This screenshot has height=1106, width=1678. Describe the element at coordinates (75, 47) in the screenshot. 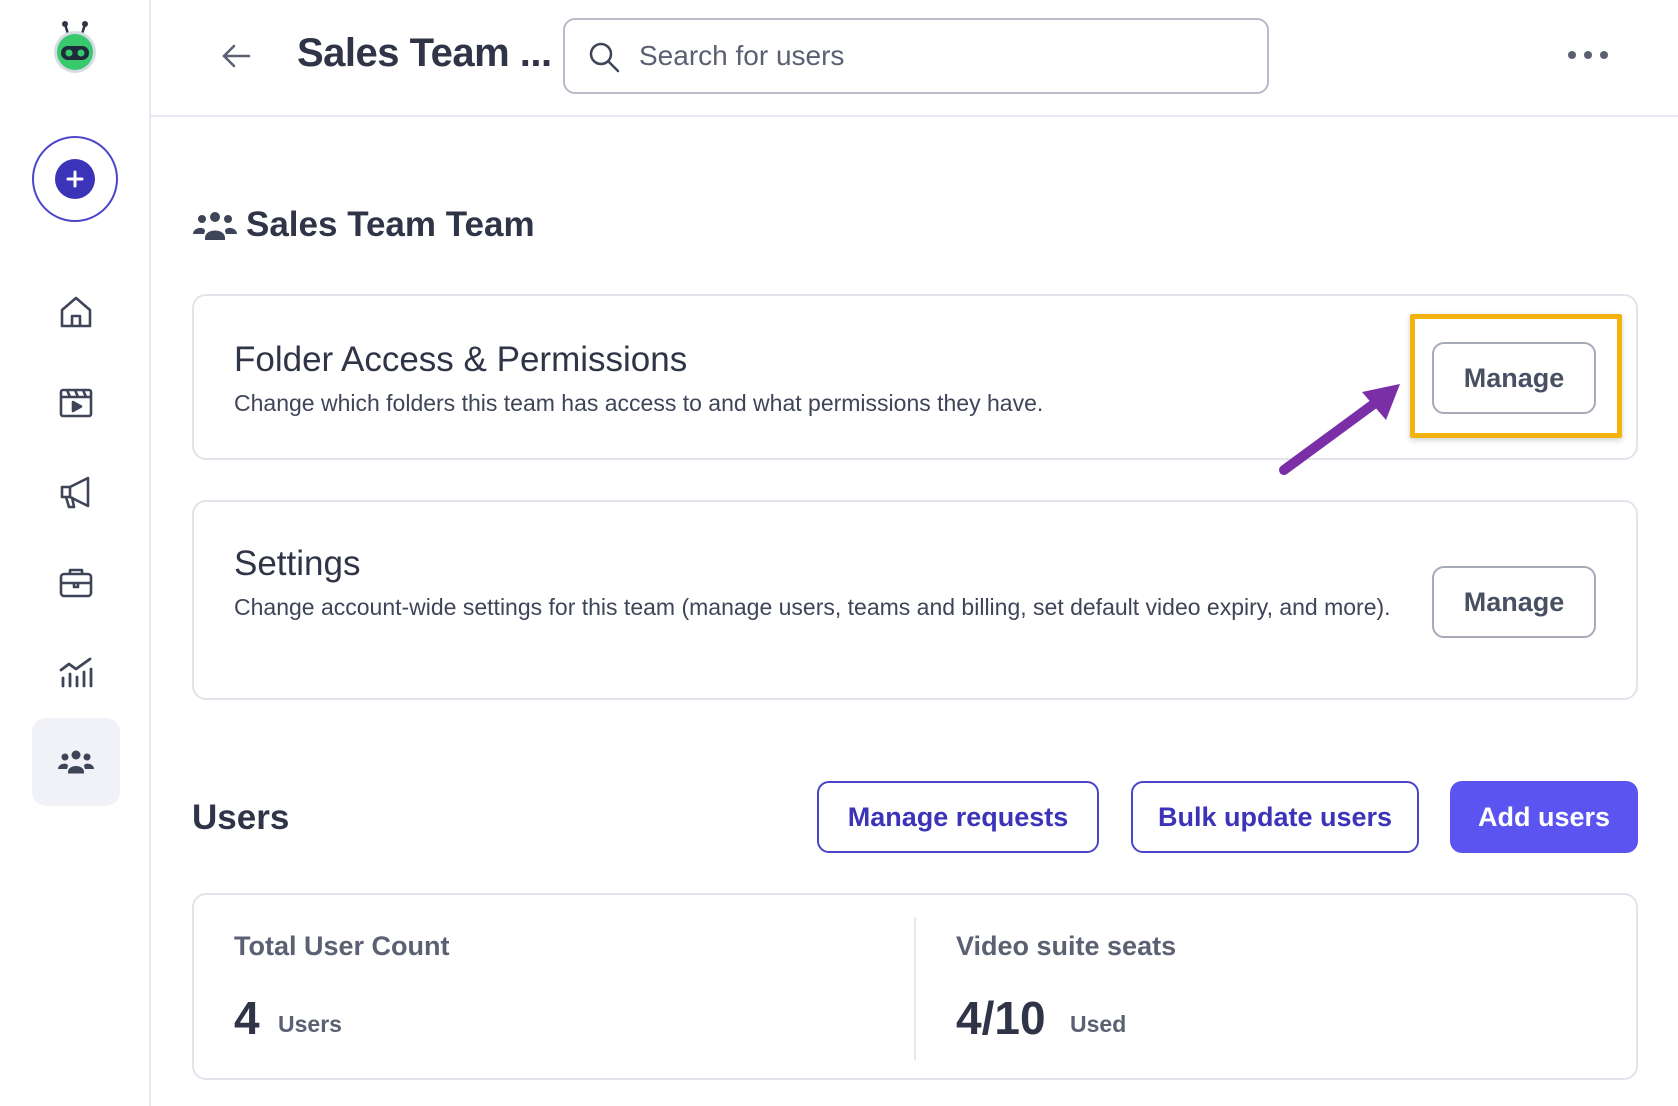

I see `app-logo-icon` at that location.